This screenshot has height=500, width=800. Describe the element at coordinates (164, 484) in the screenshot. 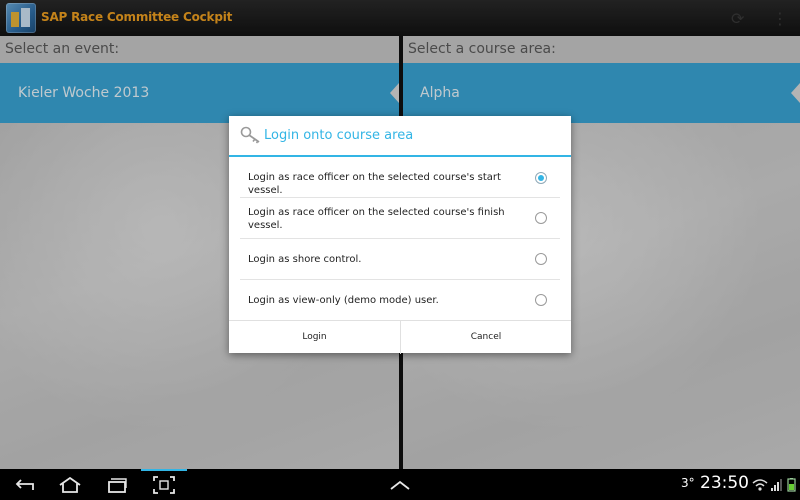

I see `screenshot-icon` at that location.